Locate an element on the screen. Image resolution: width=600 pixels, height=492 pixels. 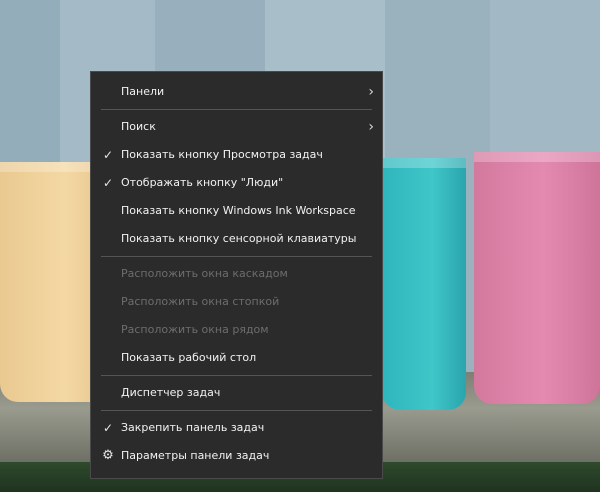
menu-item-label: Отображать кнопку "Люди" is located at coordinates (202, 182).